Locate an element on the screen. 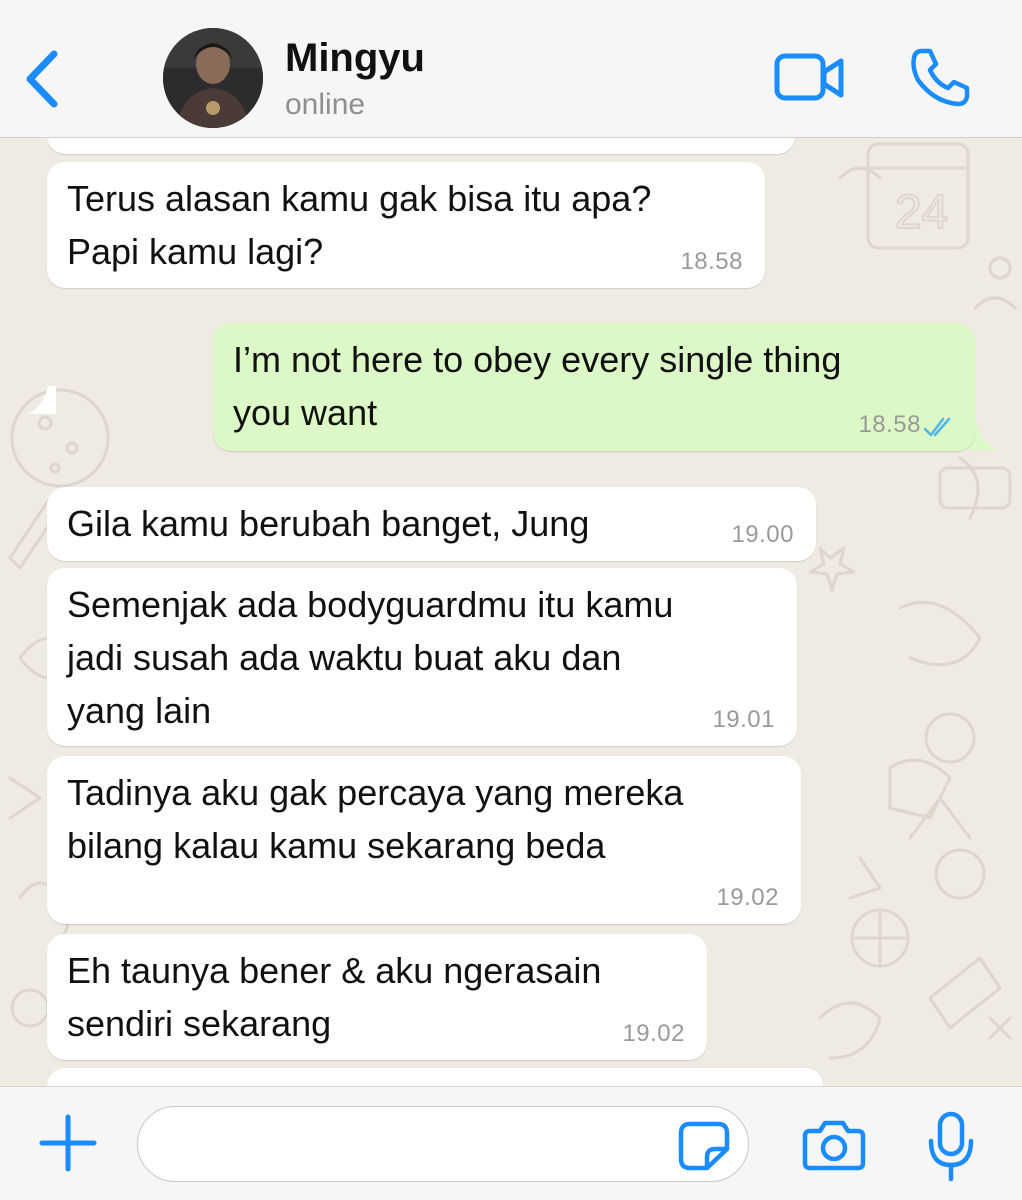  phone-icon is located at coordinates (940, 77).